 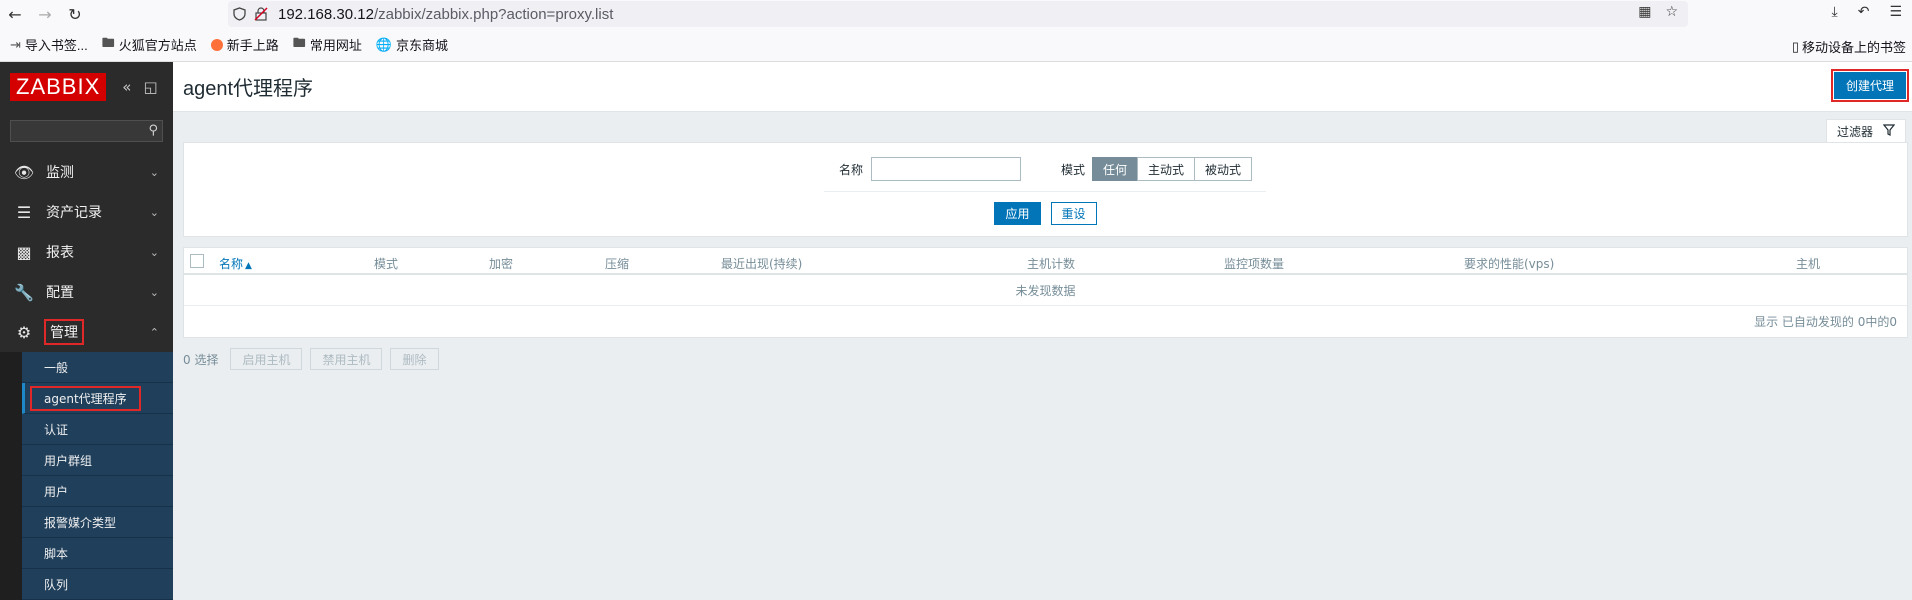 What do you see at coordinates (248, 89) in the screenshot?
I see `page-title: agent代理程序` at bounding box center [248, 89].